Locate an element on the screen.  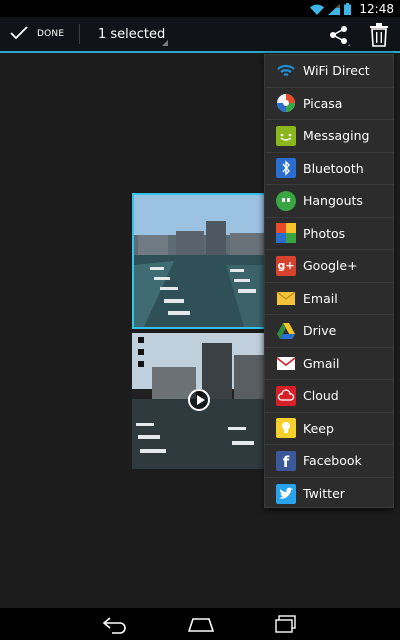
share-option-picasa: Picasa is located at coordinates (329, 104).